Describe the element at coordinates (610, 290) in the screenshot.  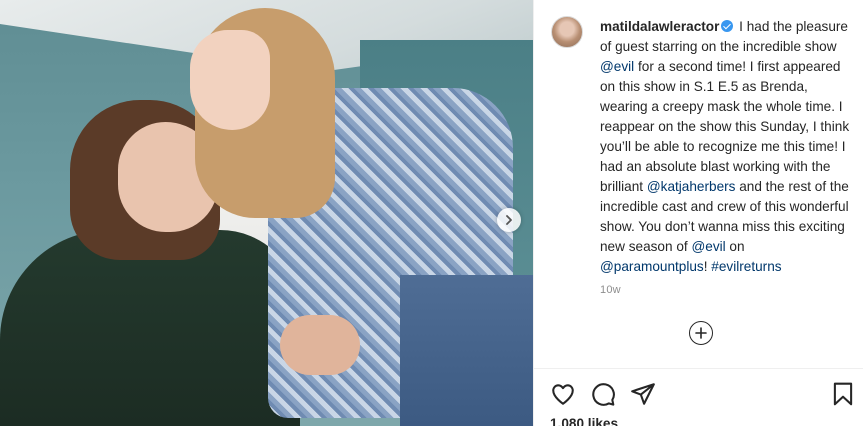
I see `post-timestamp: 10w` at that location.